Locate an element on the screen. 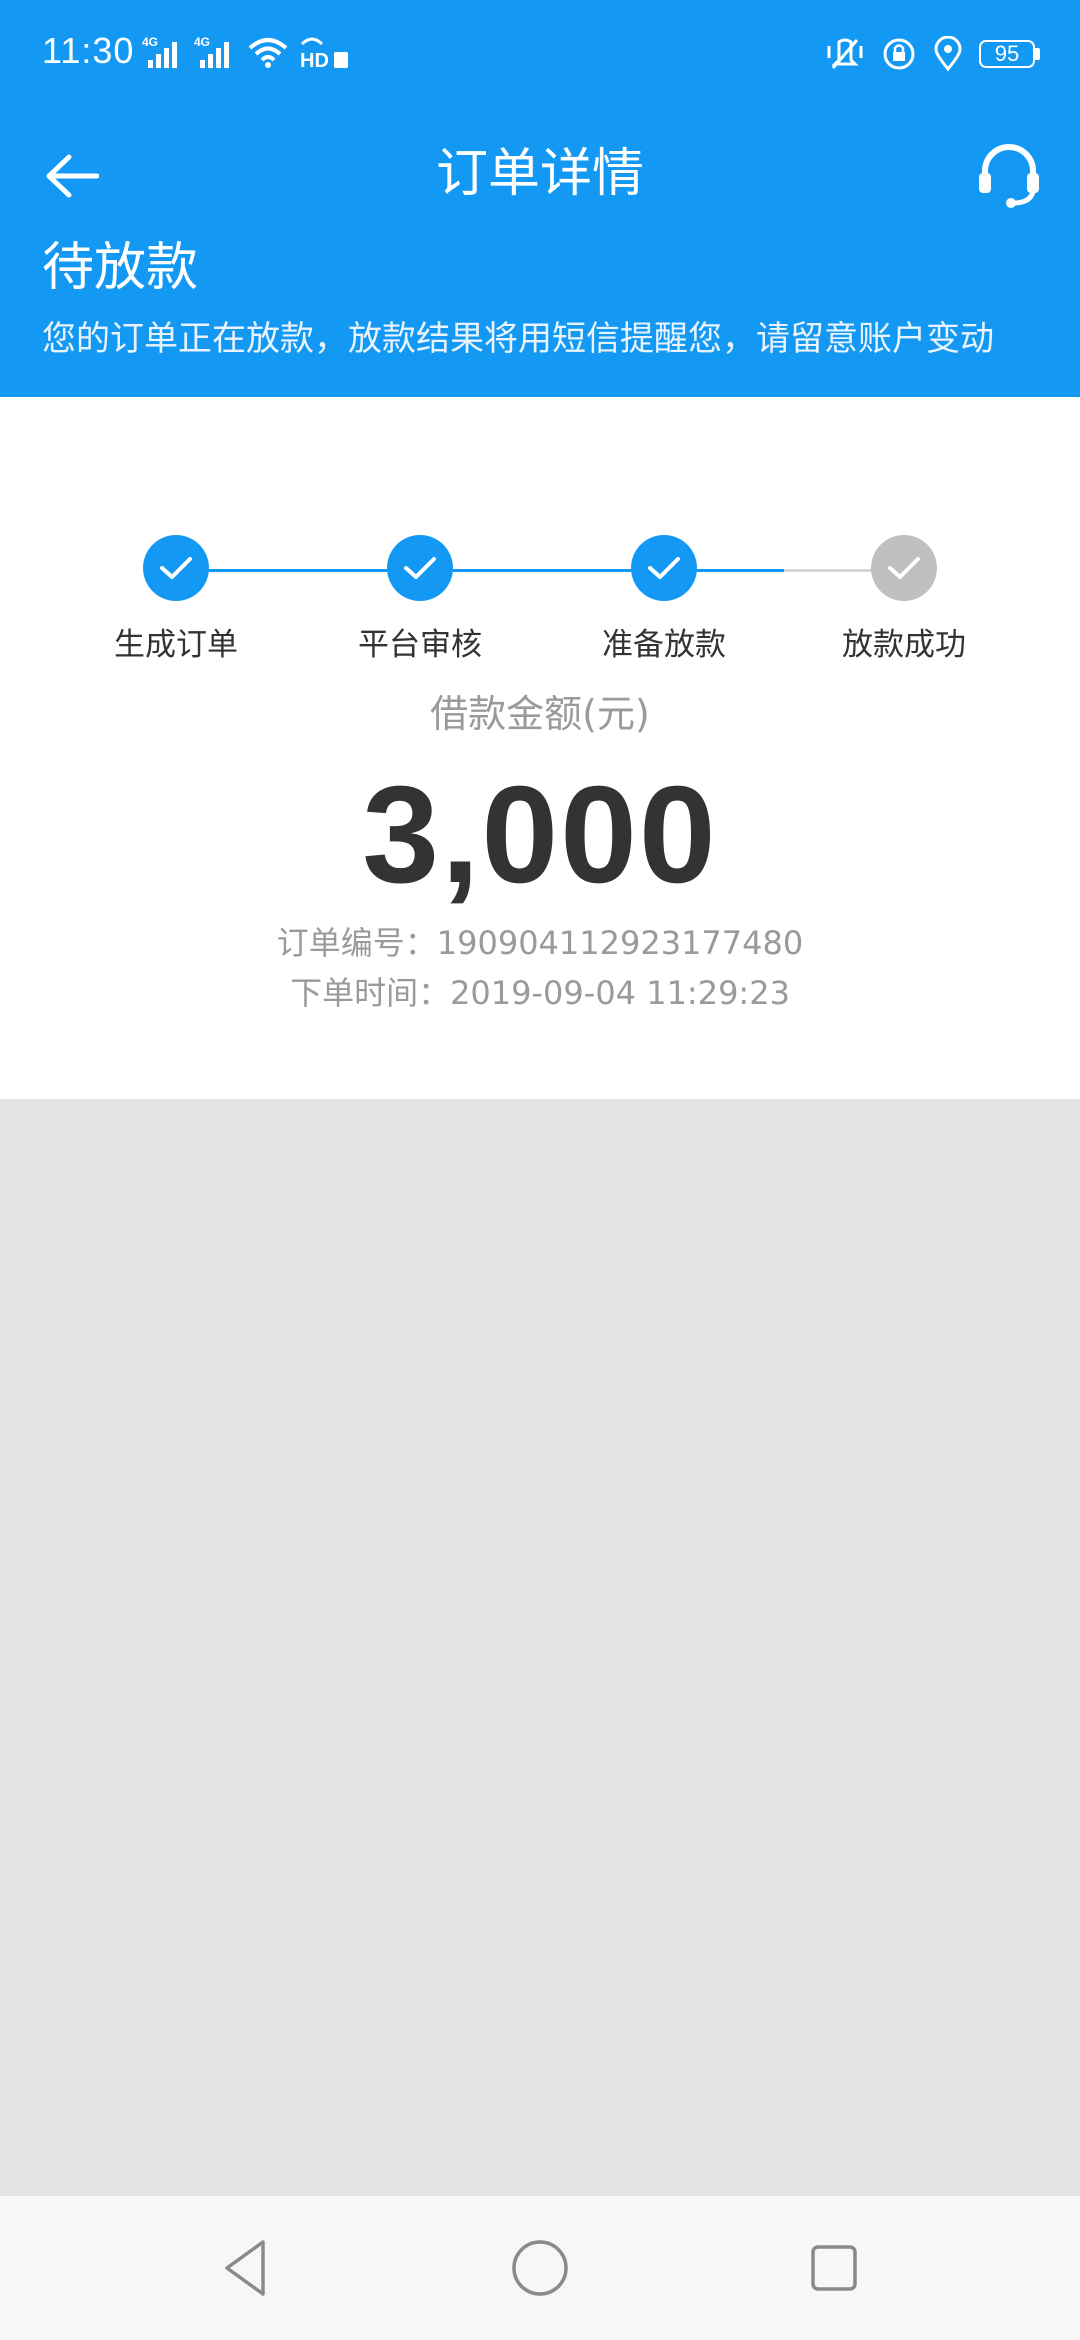  status-time: 11:30 is located at coordinates (88, 50).